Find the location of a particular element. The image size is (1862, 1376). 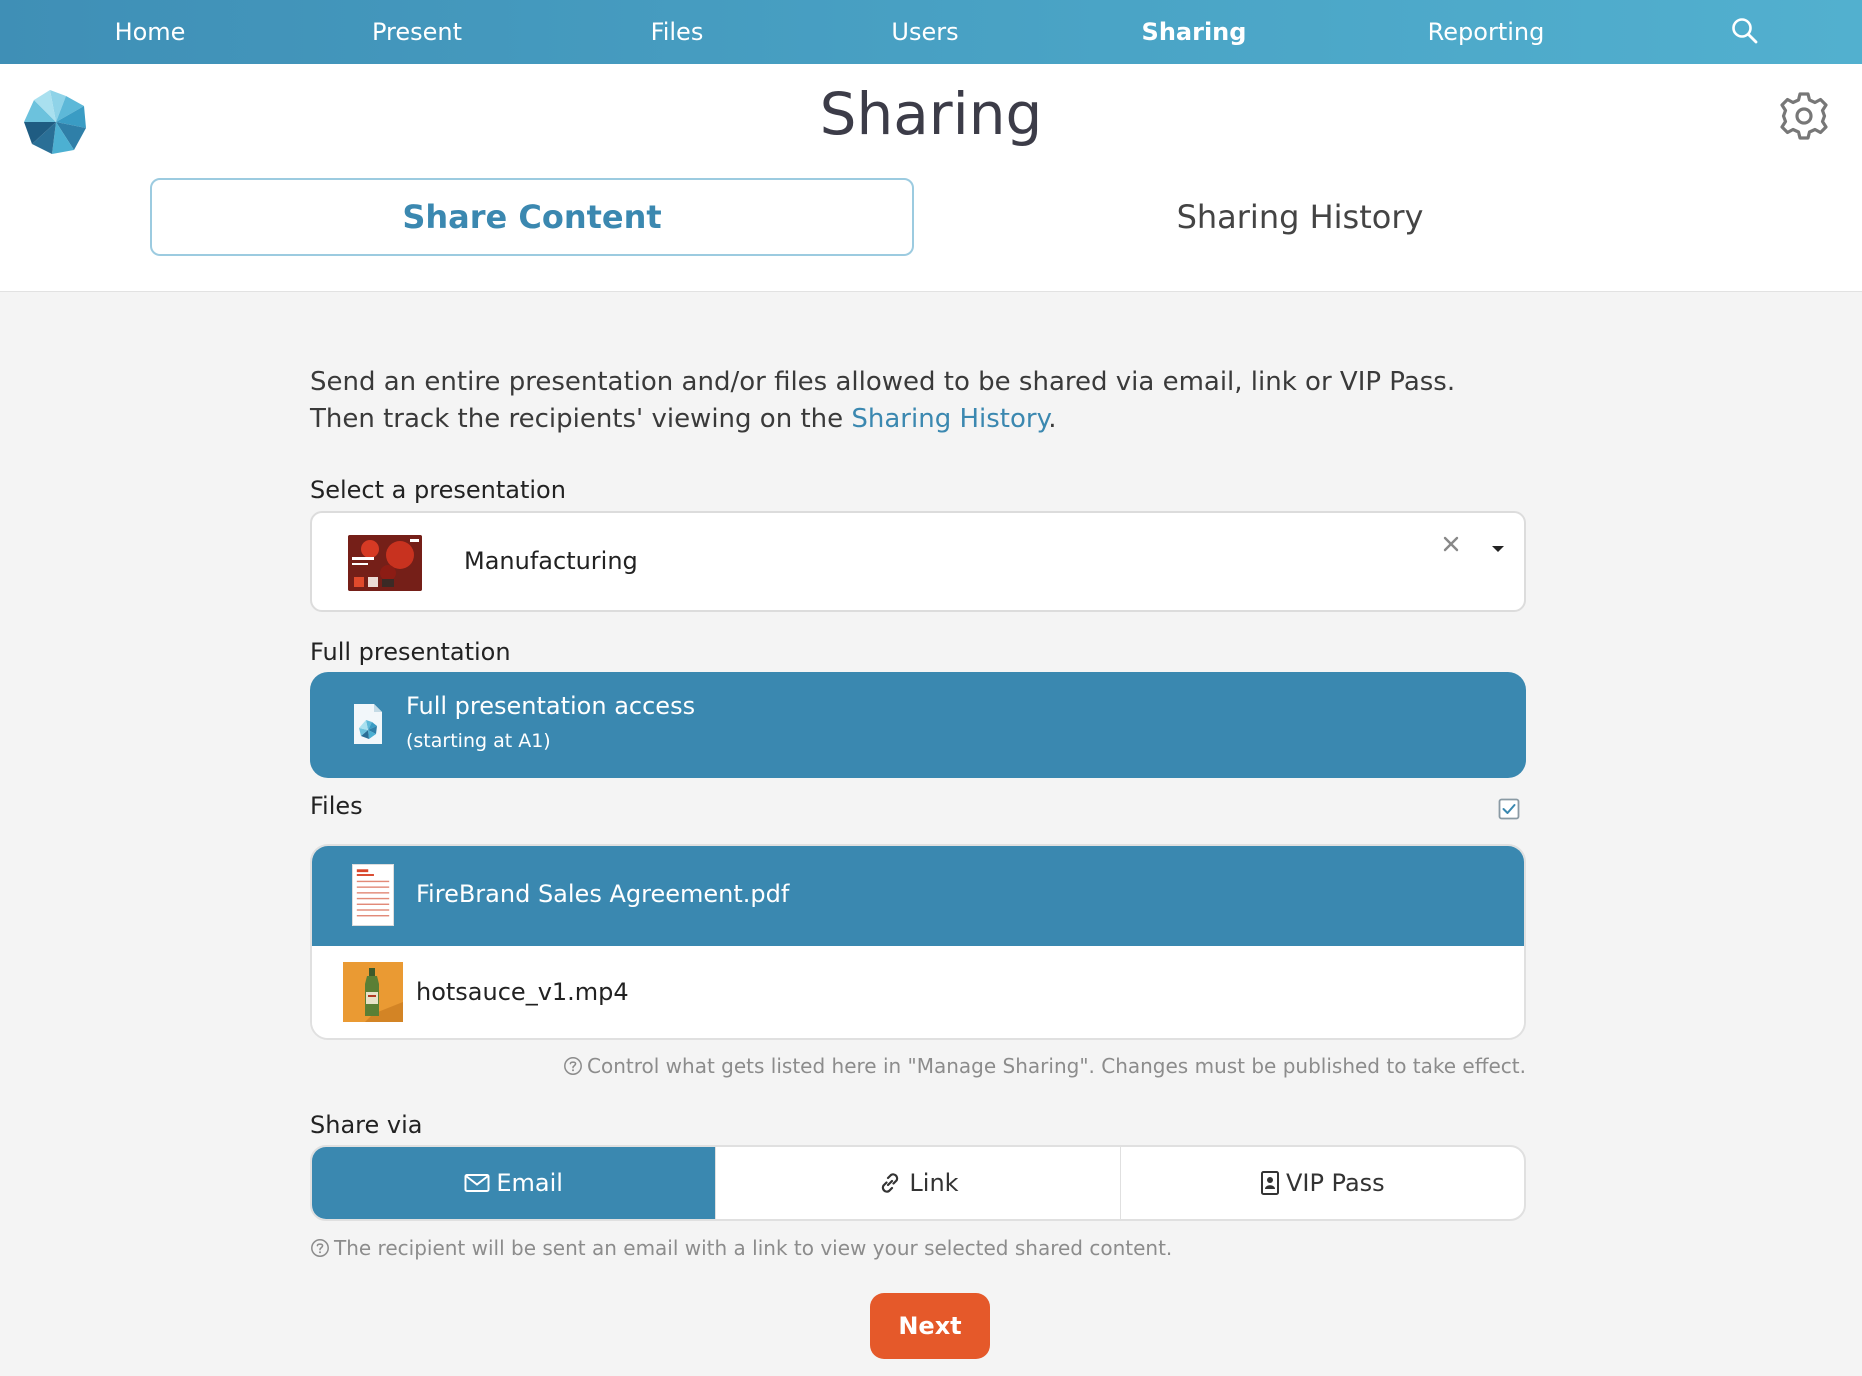

share-option-email: Email is located at coordinates (514, 1183).